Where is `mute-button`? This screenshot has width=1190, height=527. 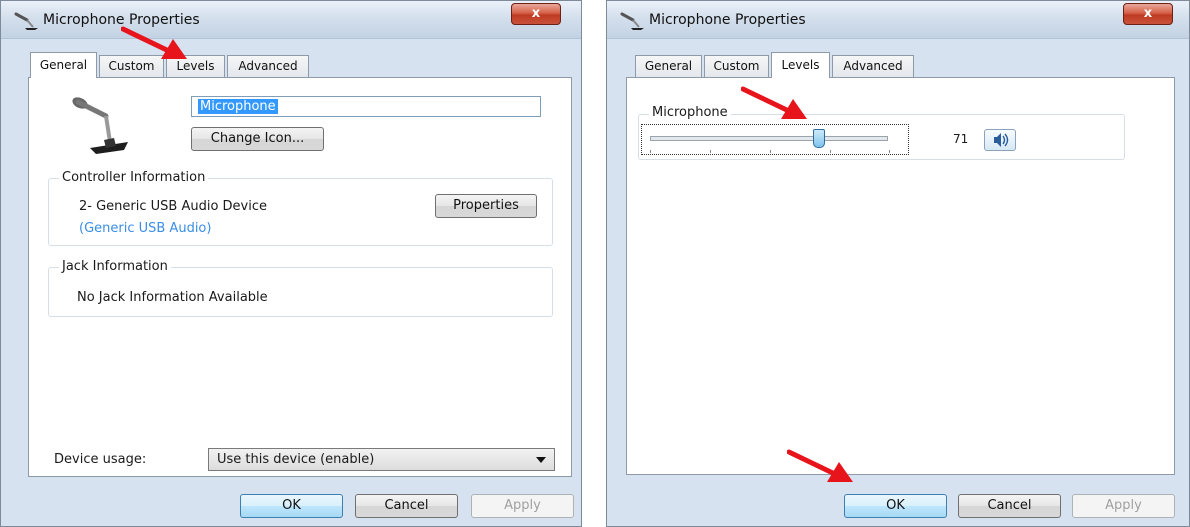
mute-button is located at coordinates (1000, 140).